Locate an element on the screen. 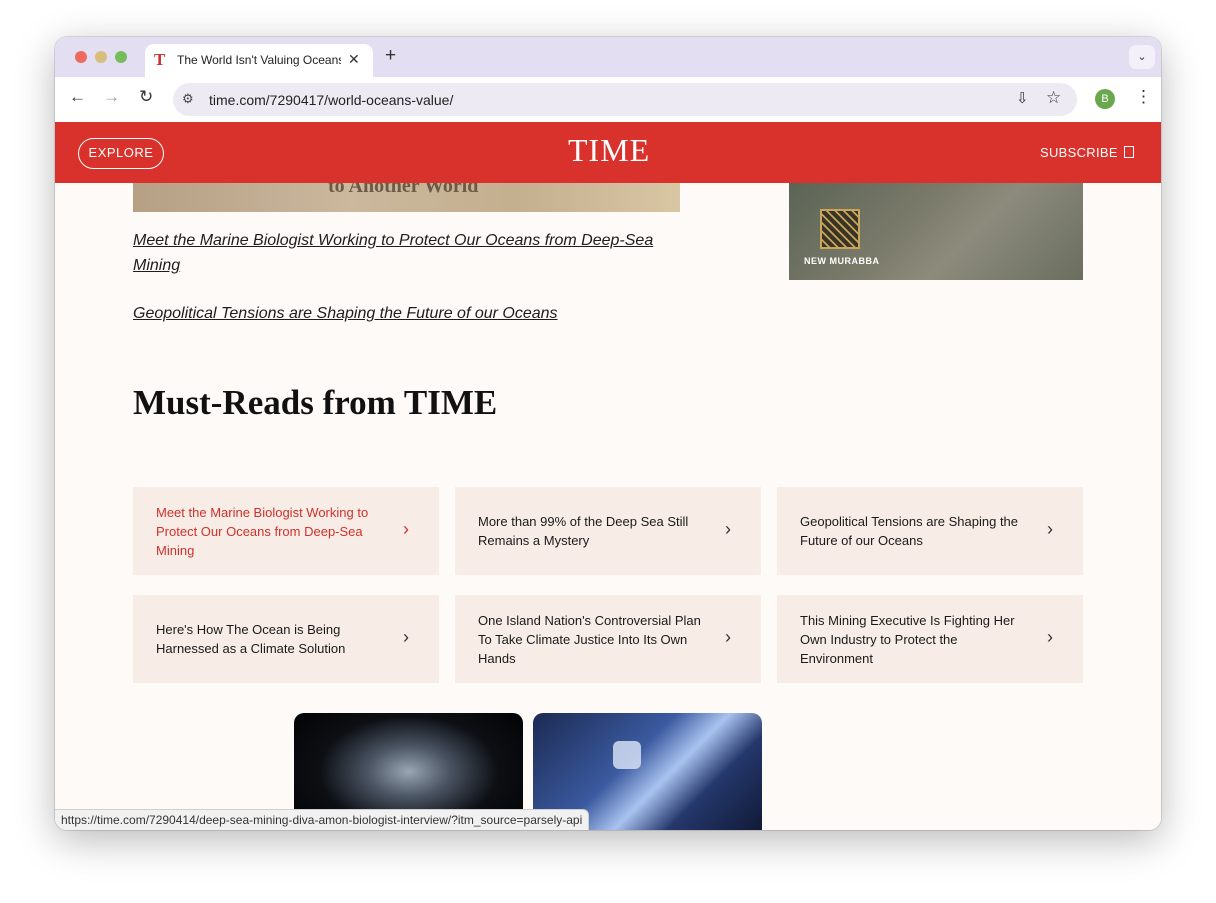  site-header: EXPLORE TIME SUBSCRIBE is located at coordinates (608, 152).